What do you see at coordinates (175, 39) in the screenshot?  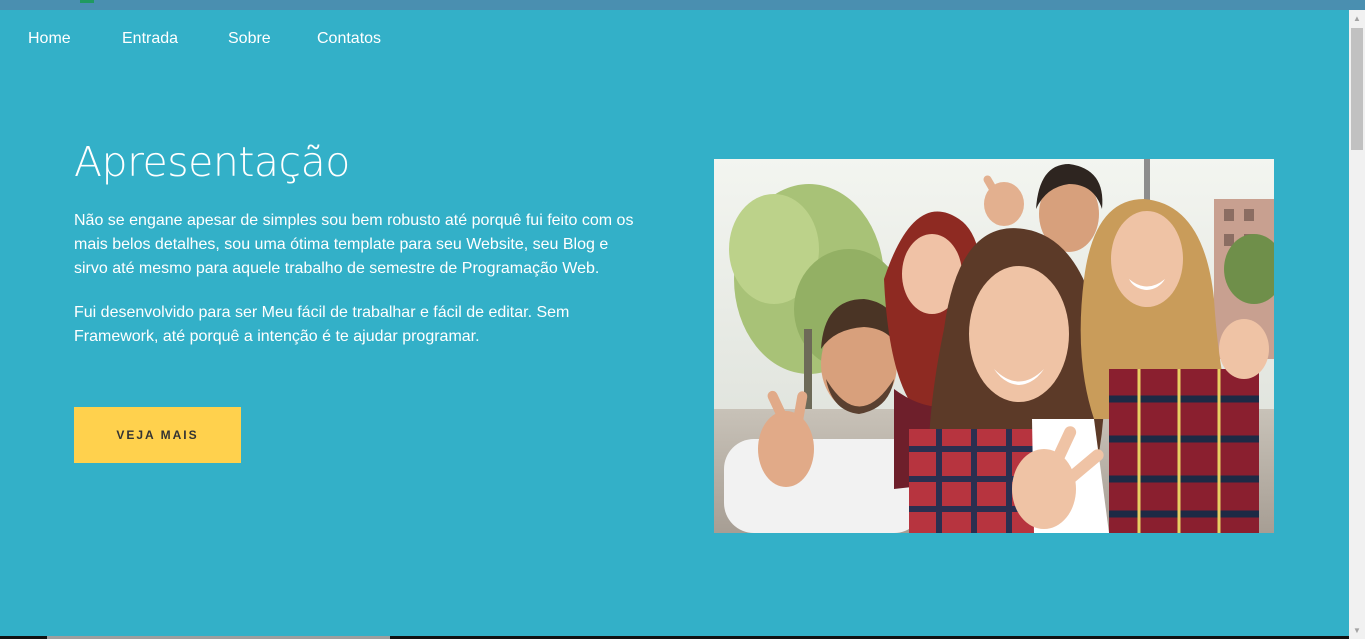 I see `nav-item-entrada: Entrada` at bounding box center [175, 39].